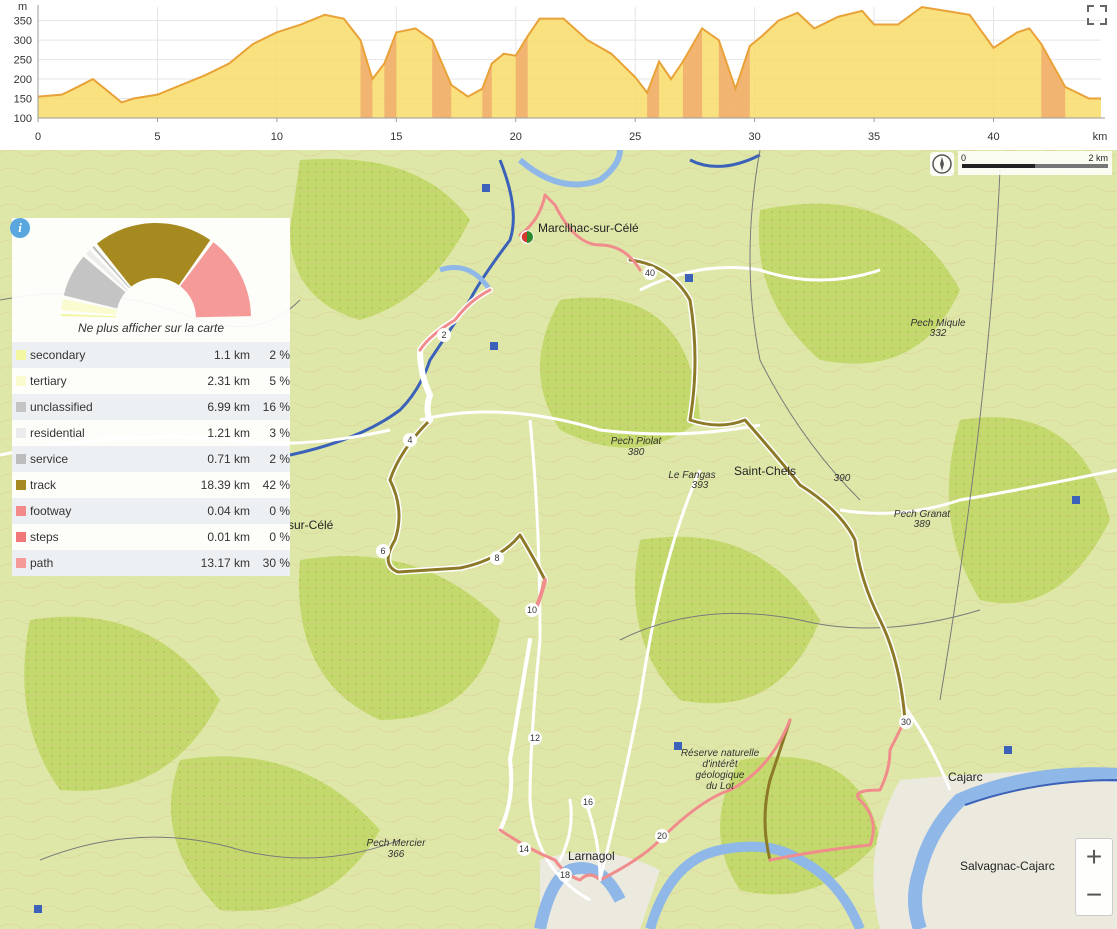  I want to click on km-marker: 30, so click(906, 722).